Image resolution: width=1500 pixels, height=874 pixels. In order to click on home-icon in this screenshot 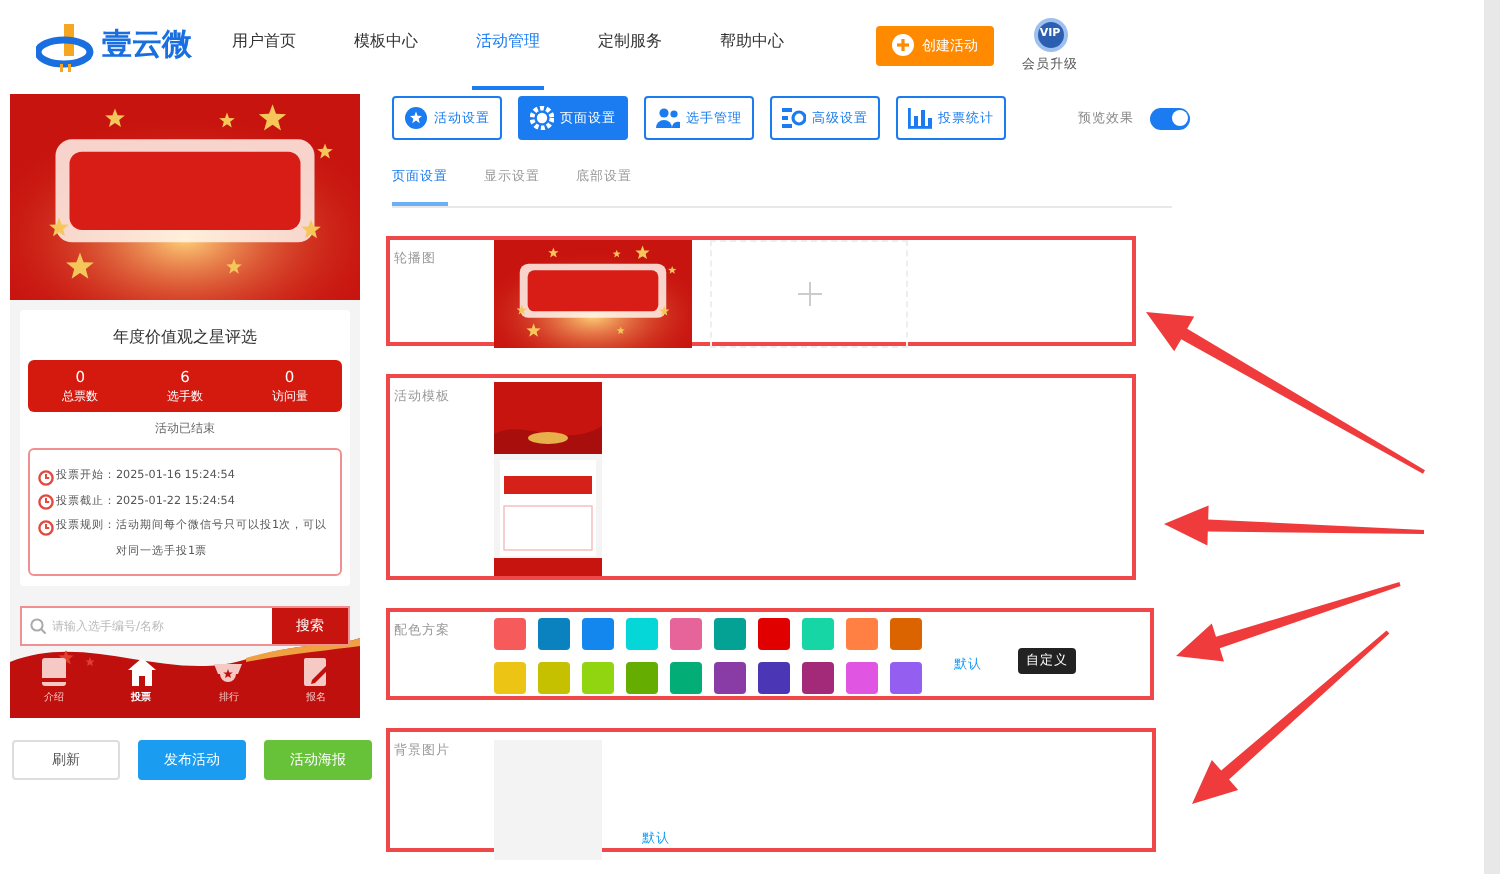, I will do `click(141, 672)`.